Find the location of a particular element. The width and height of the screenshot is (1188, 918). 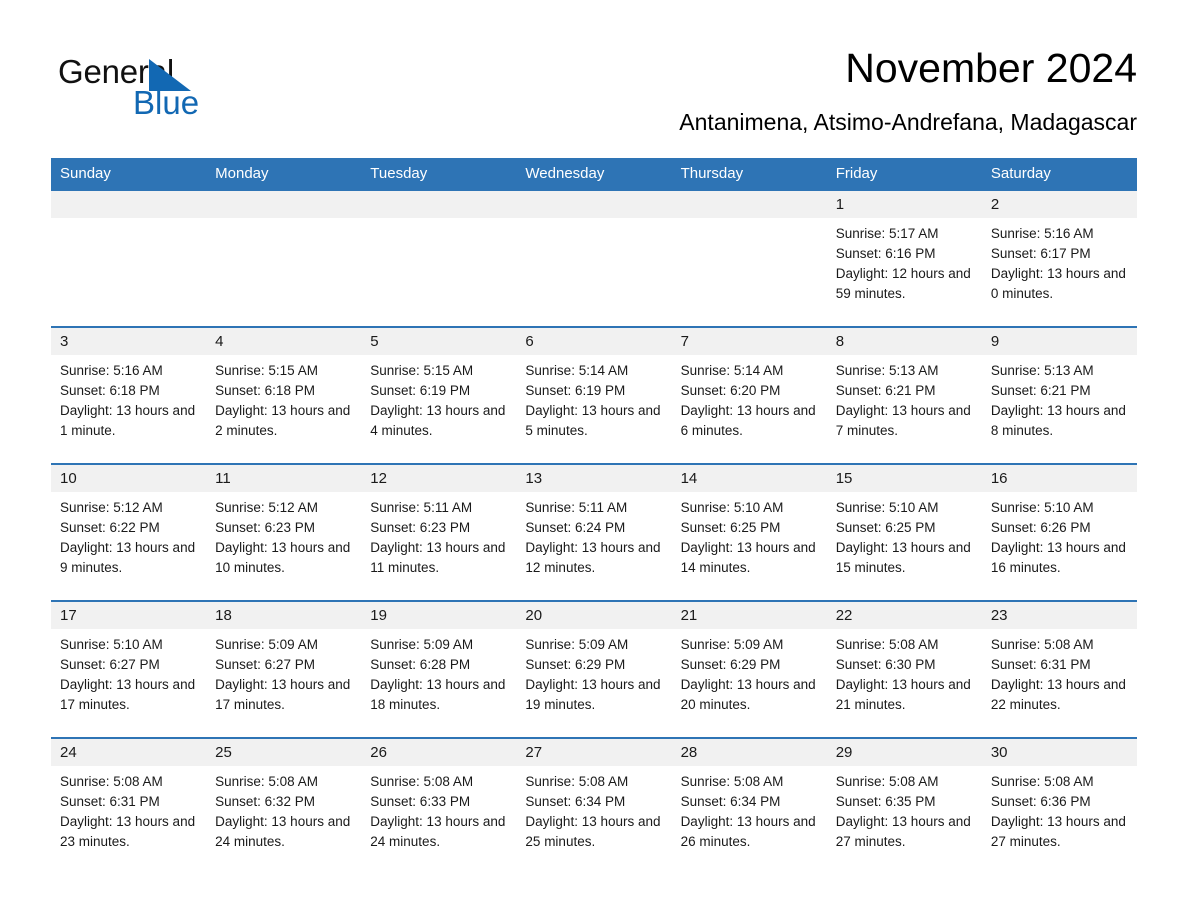

sunset-text: Sunset: 6:29 PM is located at coordinates (575, 664).